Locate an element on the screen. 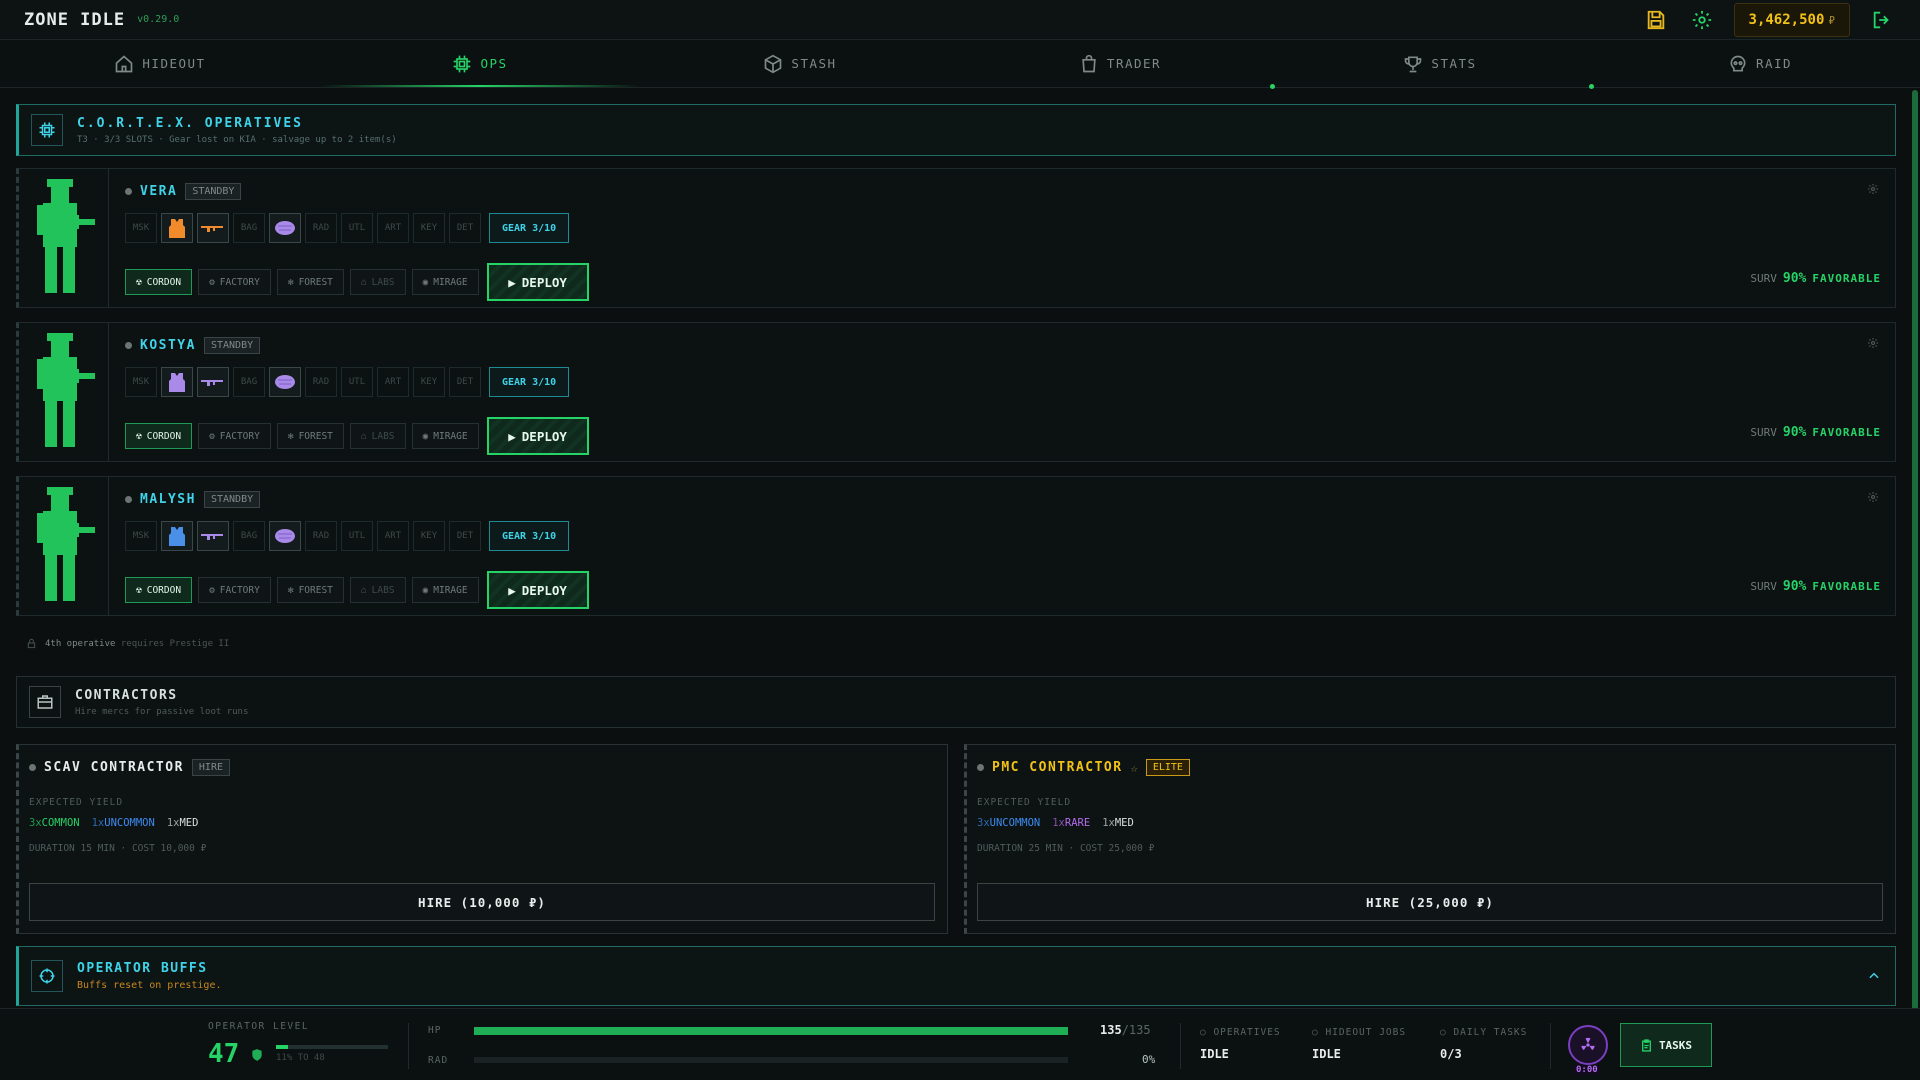 The image size is (1920, 1080). section-title: CONTRACTORS is located at coordinates (126, 695).